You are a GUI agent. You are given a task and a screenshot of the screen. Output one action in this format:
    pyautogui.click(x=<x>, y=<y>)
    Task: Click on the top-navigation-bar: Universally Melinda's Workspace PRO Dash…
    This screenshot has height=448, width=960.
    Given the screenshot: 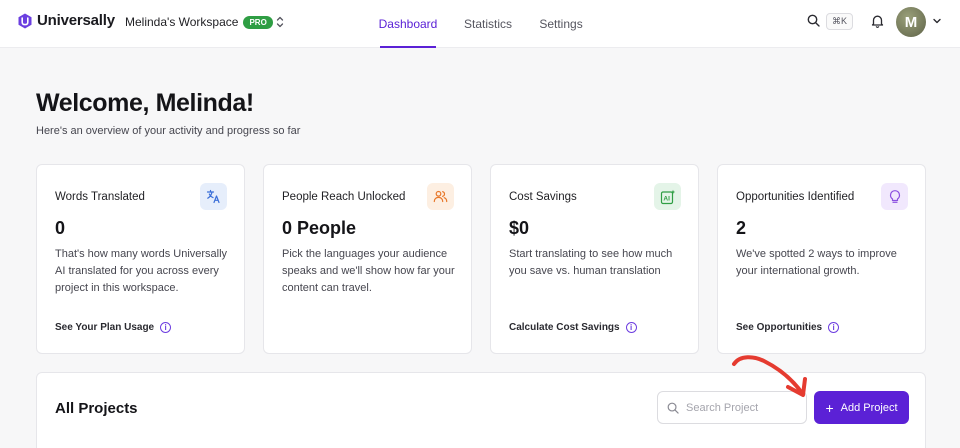 What is the action you would take?
    pyautogui.click(x=480, y=24)
    